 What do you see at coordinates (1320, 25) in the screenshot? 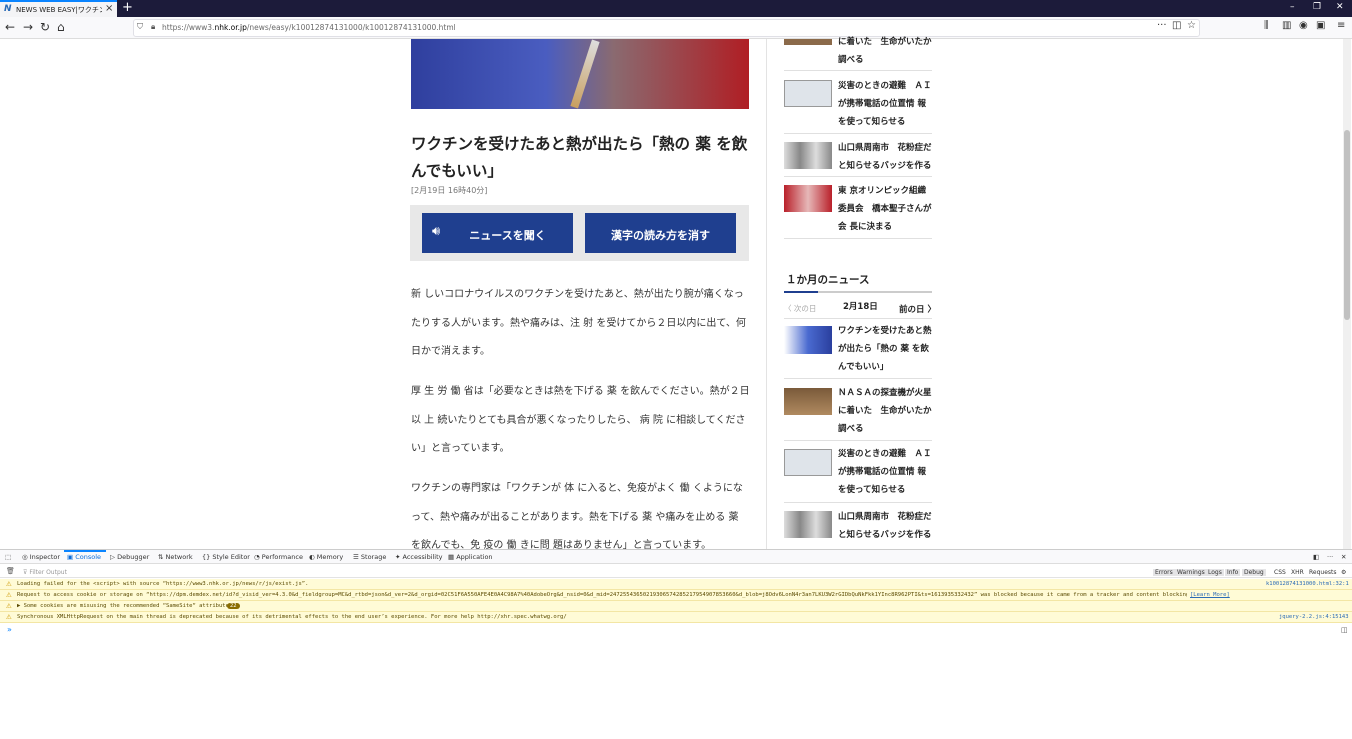
I see `notification-icon: ▣` at bounding box center [1320, 25].